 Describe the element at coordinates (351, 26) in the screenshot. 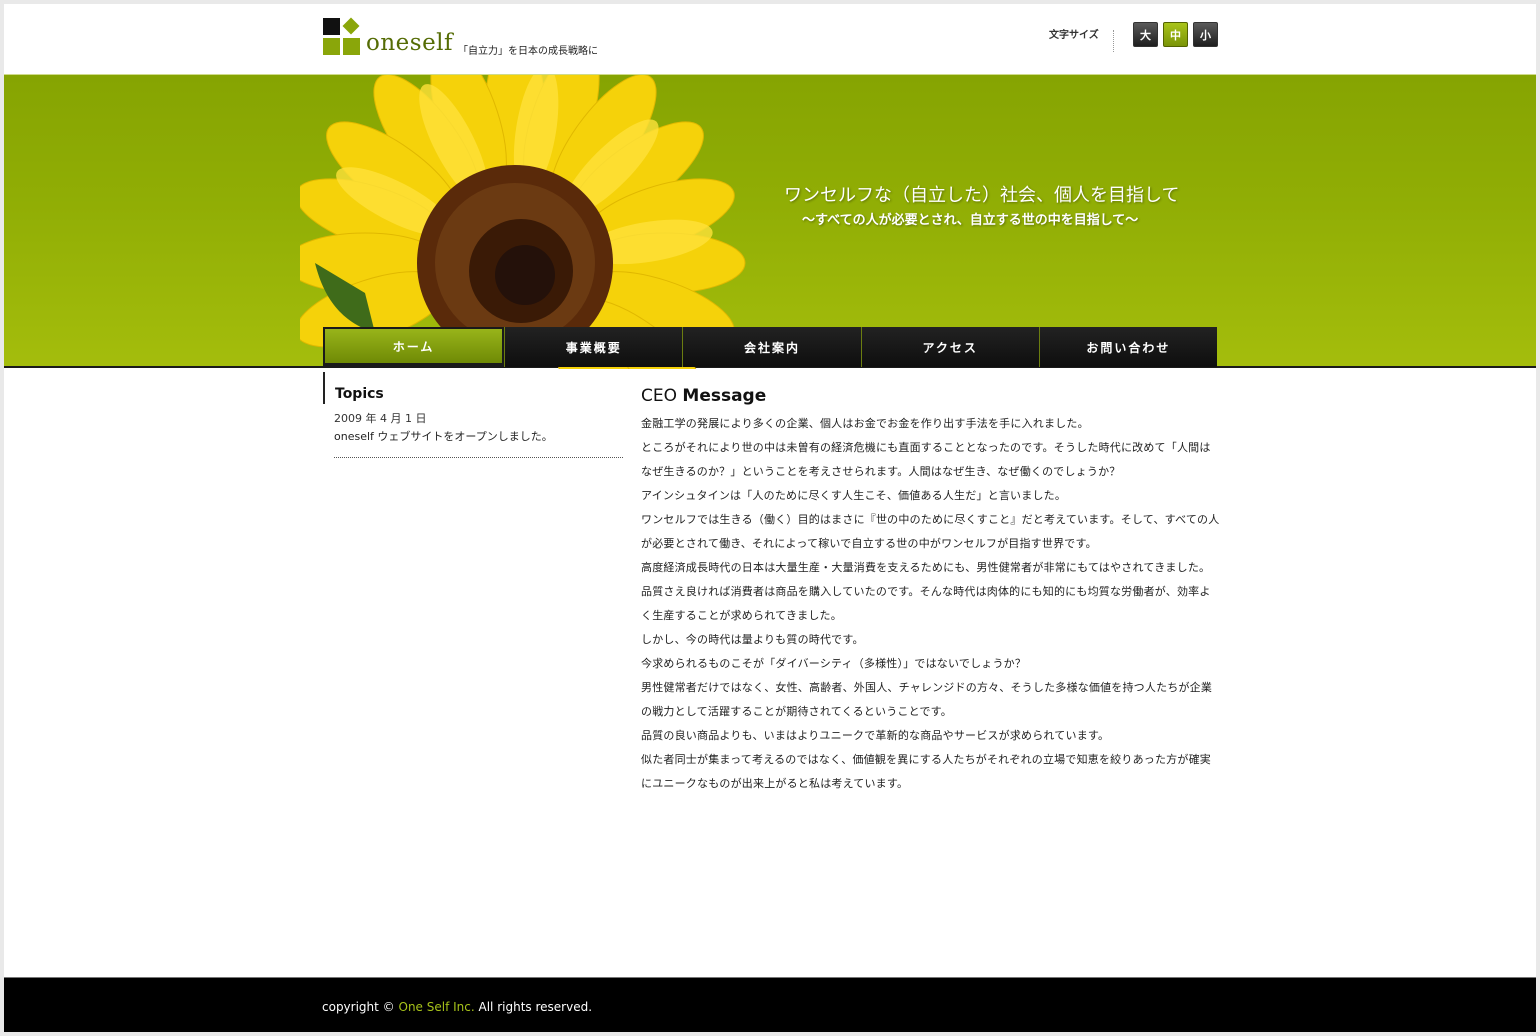

I see `logo-diamond-green-icon` at that location.